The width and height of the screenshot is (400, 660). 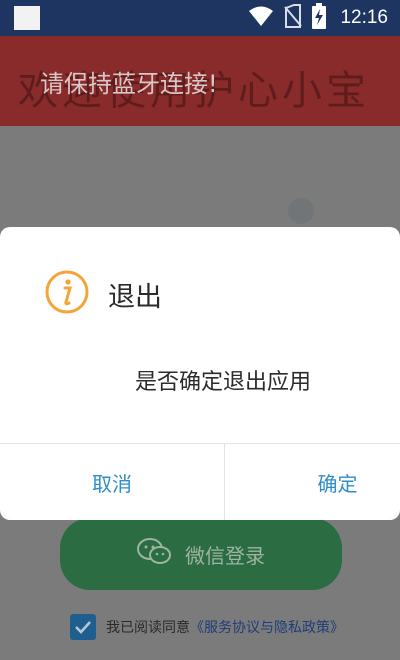 What do you see at coordinates (312, 482) in the screenshot?
I see `confirm-button: 确定` at bounding box center [312, 482].